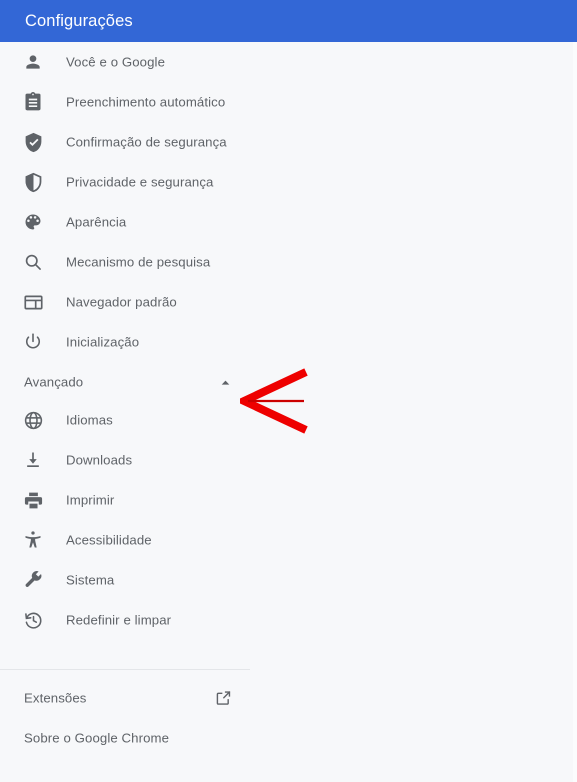  I want to click on palette-icon, so click(33, 222).